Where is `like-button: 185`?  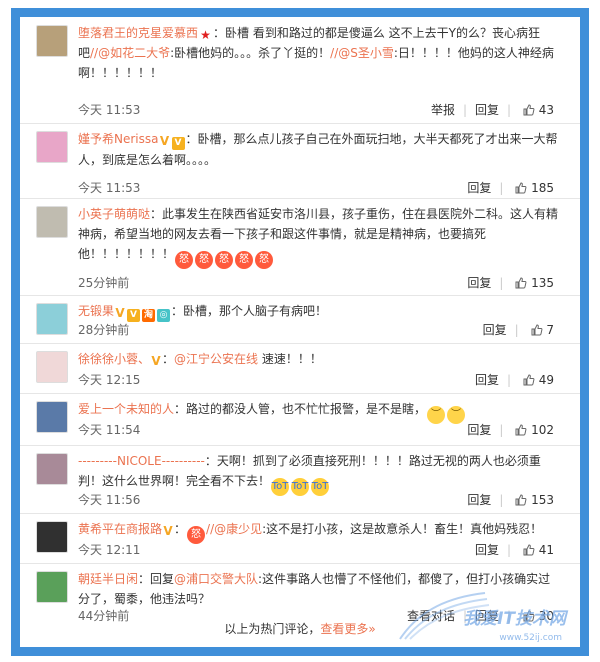 like-button: 185 is located at coordinates (534, 188).